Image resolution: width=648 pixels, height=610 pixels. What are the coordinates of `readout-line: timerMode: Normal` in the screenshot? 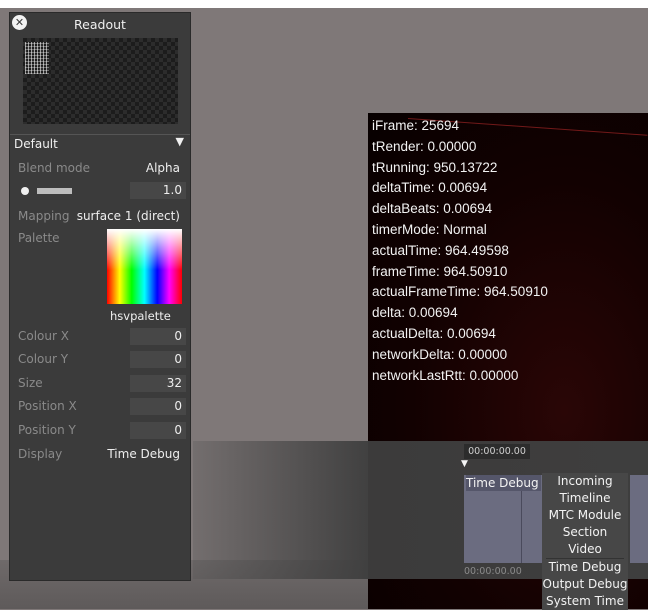 It's located at (429, 229).